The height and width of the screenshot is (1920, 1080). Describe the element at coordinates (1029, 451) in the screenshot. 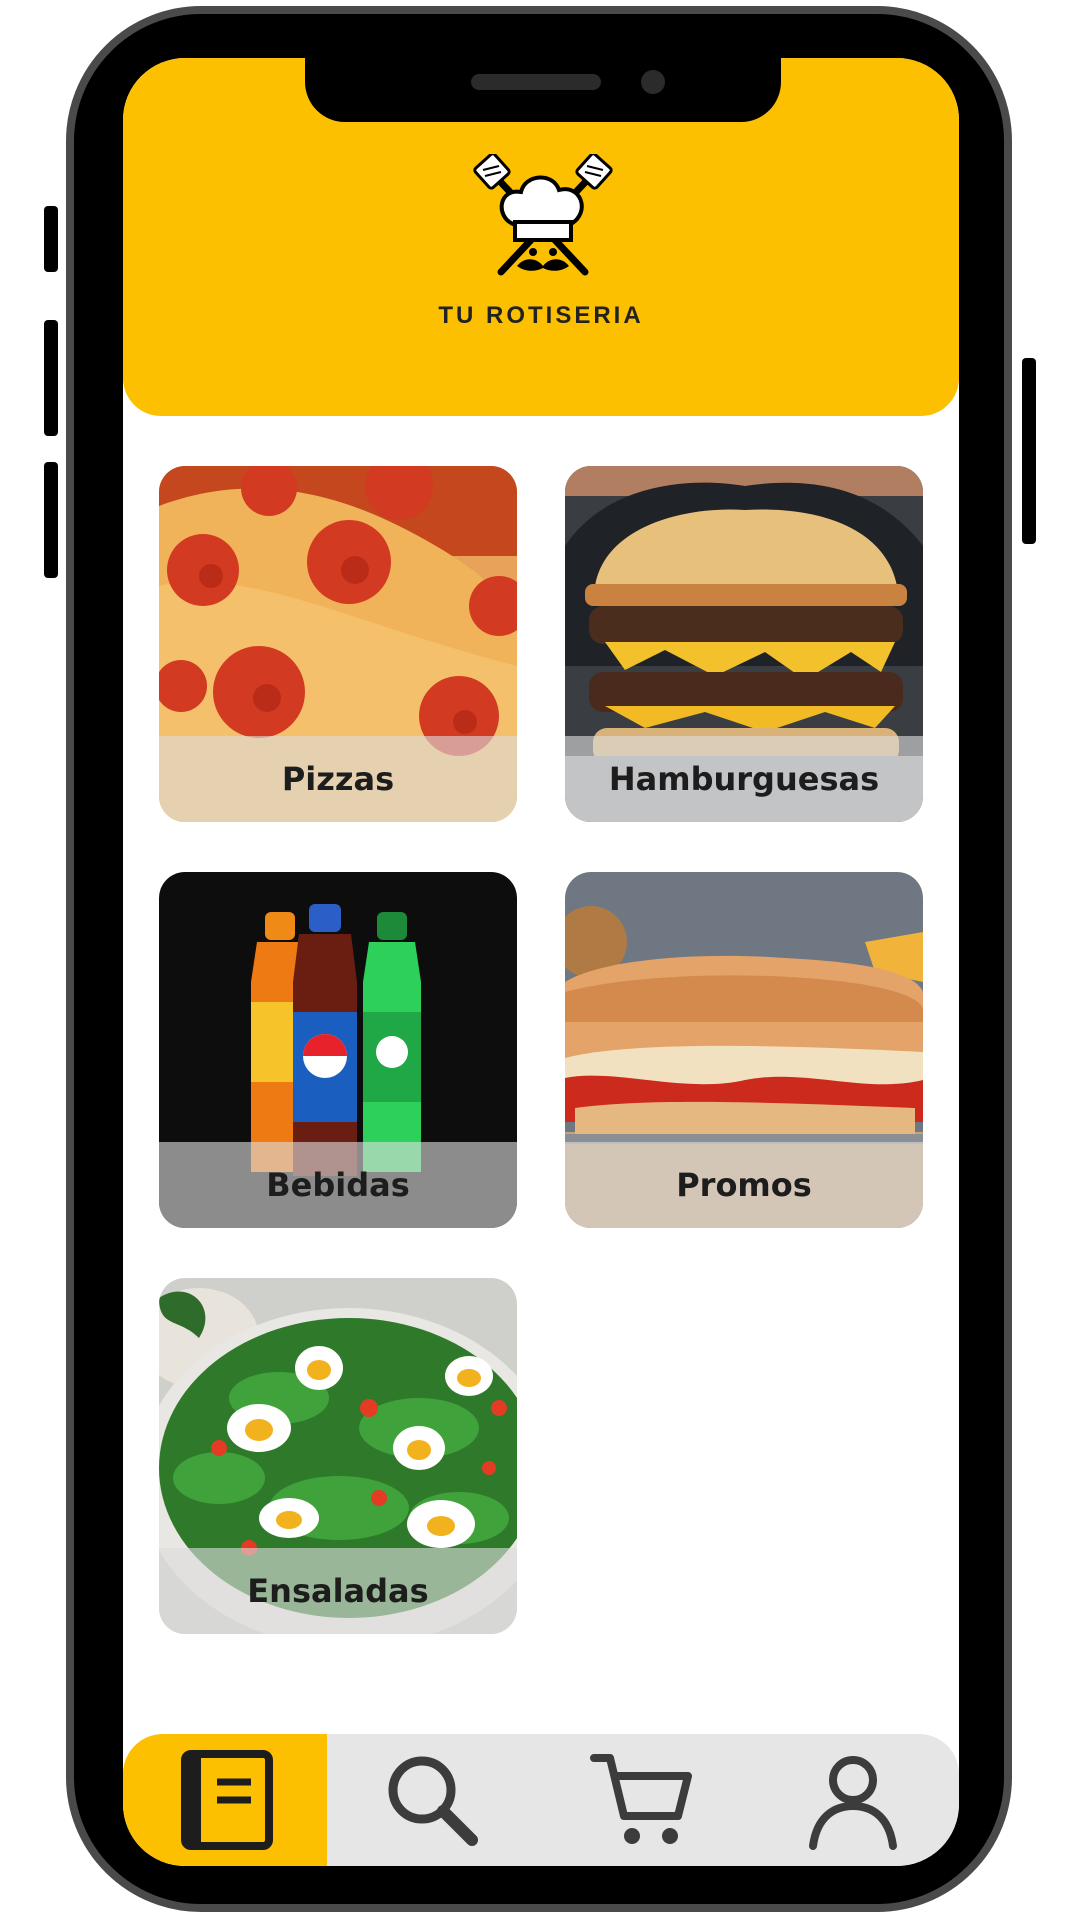

I see `phone-side-button-power` at that location.